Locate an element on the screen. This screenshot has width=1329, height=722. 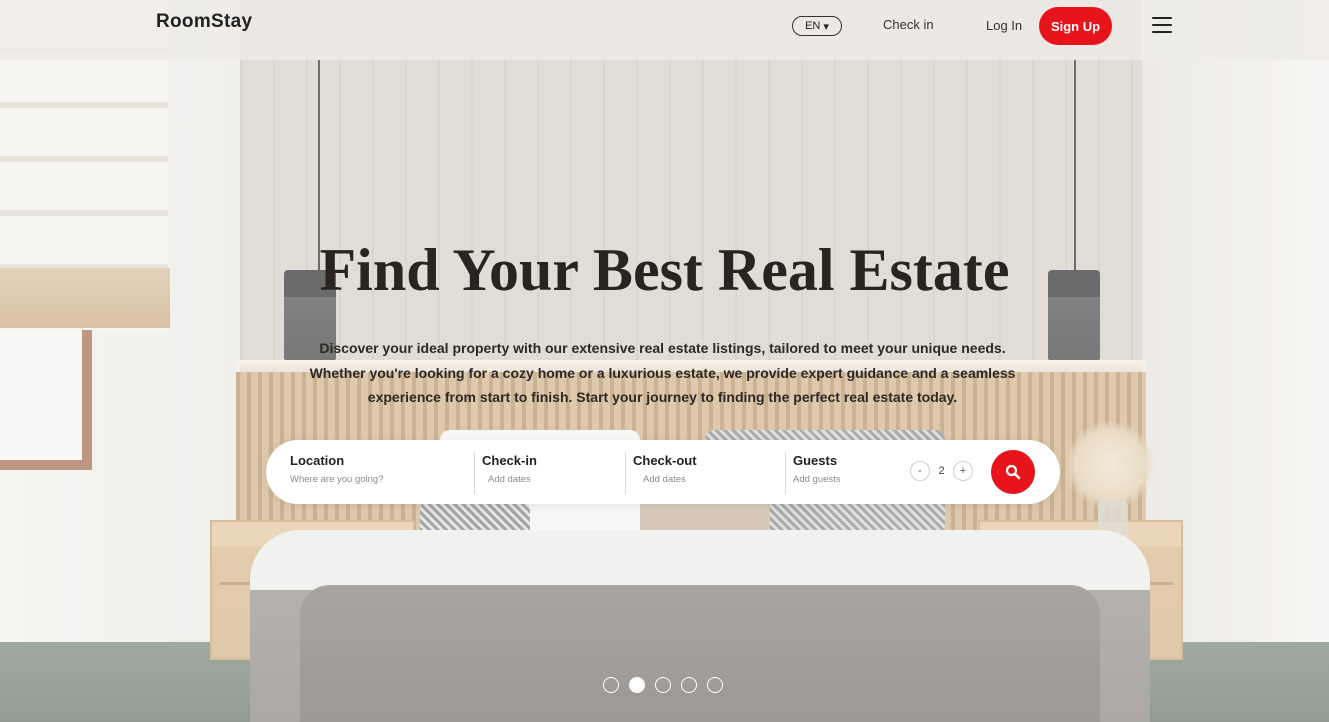
carousel-pagination is located at coordinates (663, 685).